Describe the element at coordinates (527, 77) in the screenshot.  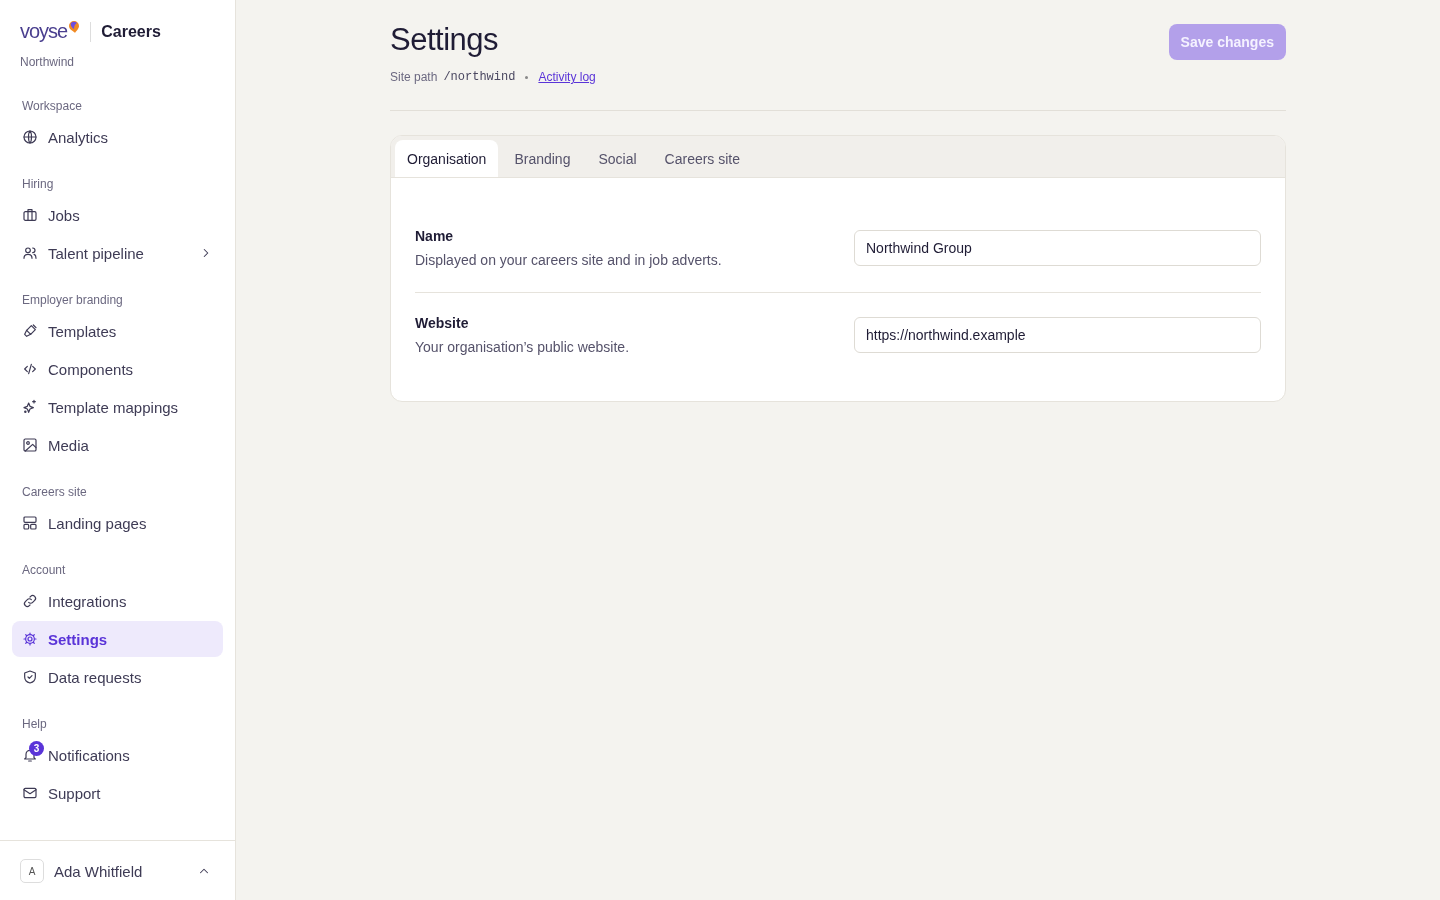
I see `separator-dot` at that location.